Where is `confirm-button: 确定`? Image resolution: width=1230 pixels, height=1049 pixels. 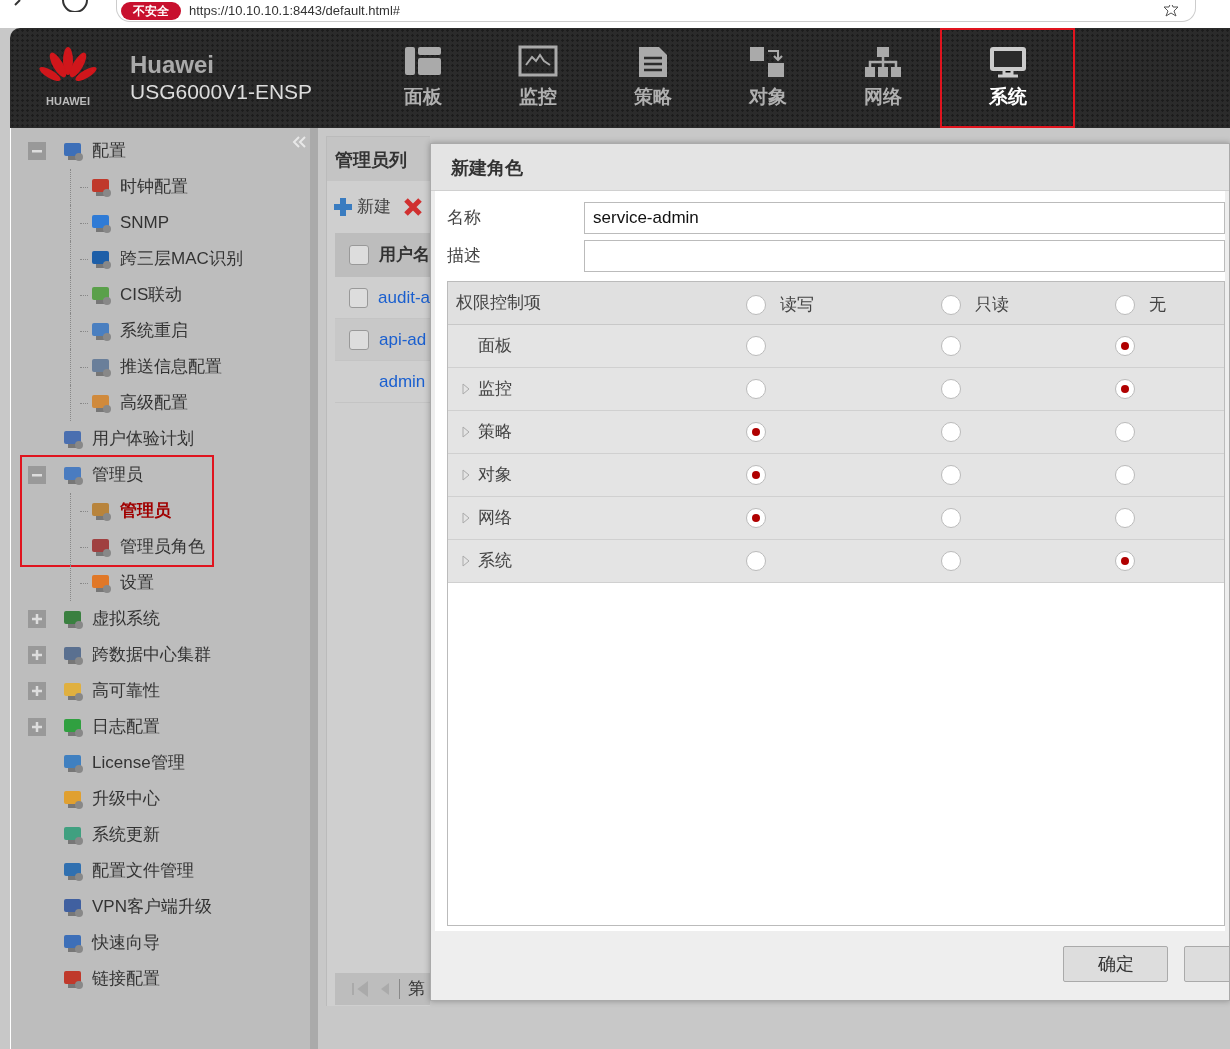
confirm-button: 确定 is located at coordinates (1115, 964).